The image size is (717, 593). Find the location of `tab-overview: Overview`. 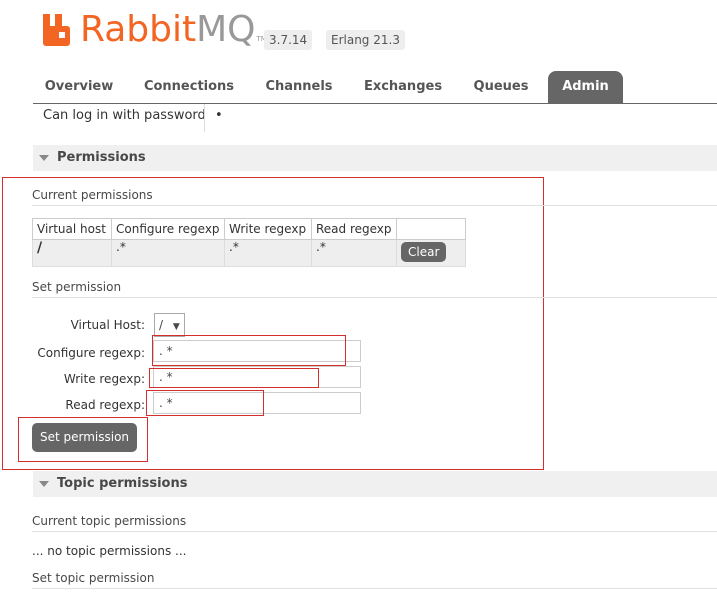

tab-overview: Overview is located at coordinates (79, 87).